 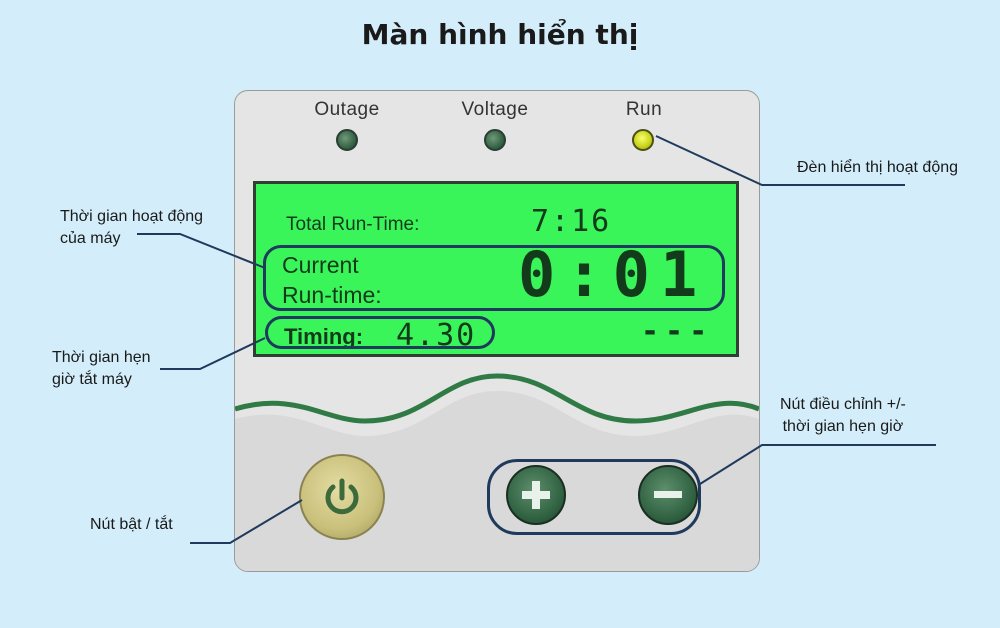 I want to click on adjust-callout-line2: thời gian hẹn giờ, so click(x=843, y=426).